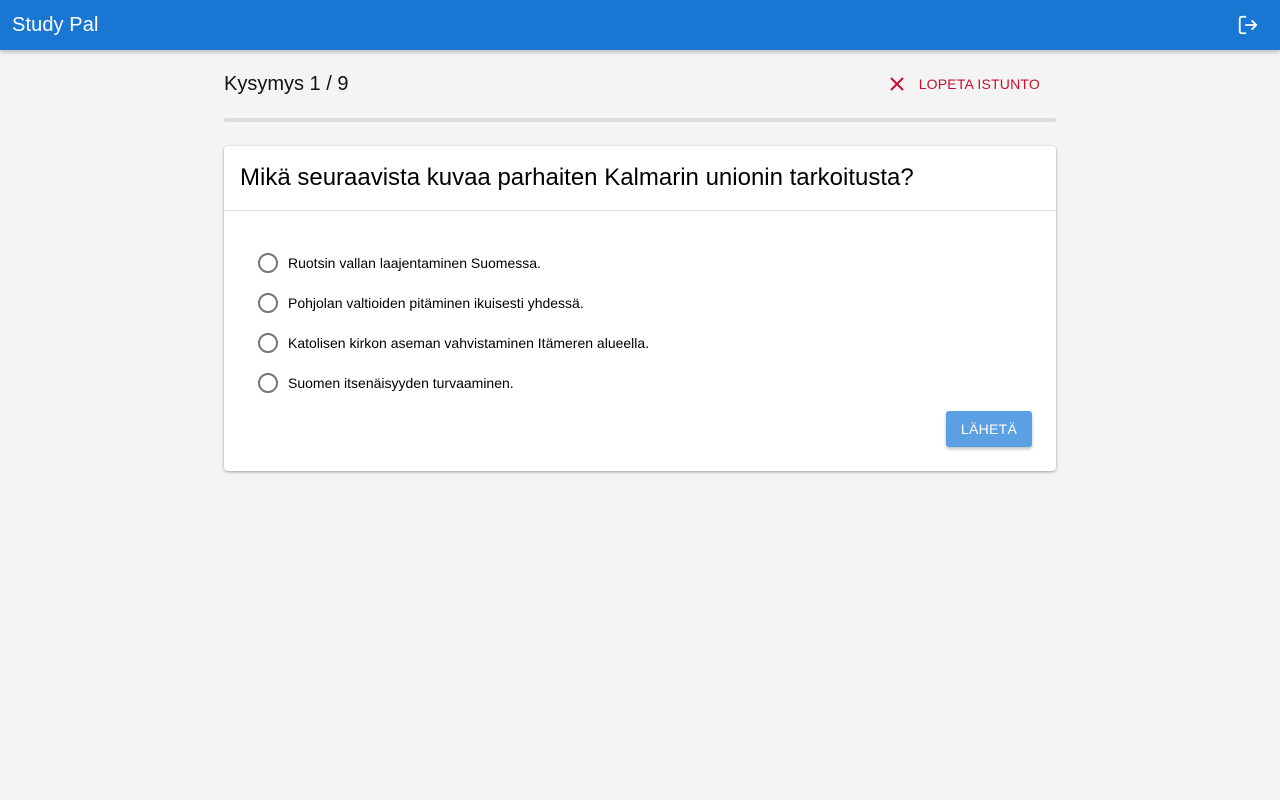 The height and width of the screenshot is (800, 1280). Describe the element at coordinates (979, 84) in the screenshot. I see `end-session-label: LOPETA ISTUNTO` at that location.